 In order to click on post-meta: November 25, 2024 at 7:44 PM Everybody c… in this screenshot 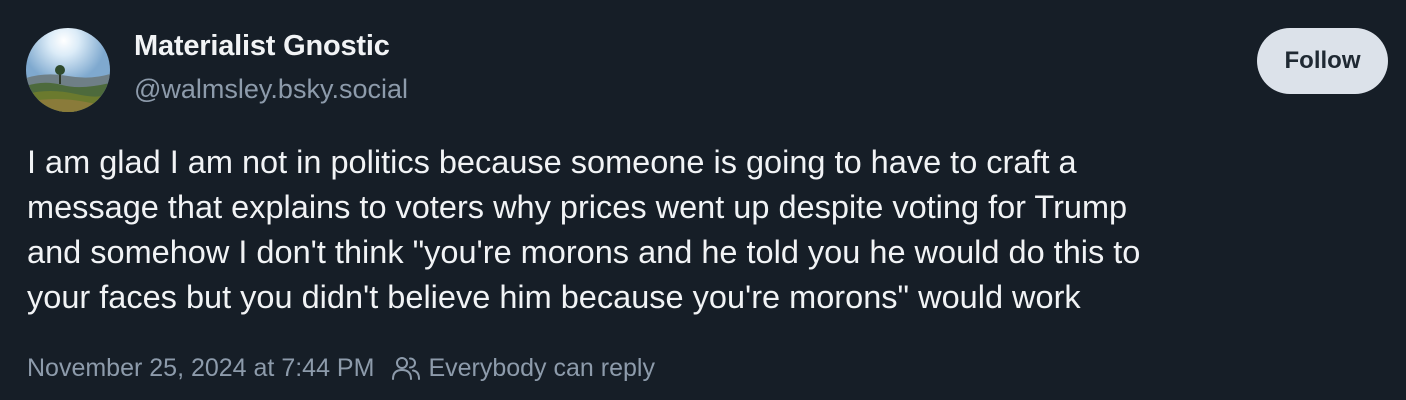, I will do `click(341, 368)`.